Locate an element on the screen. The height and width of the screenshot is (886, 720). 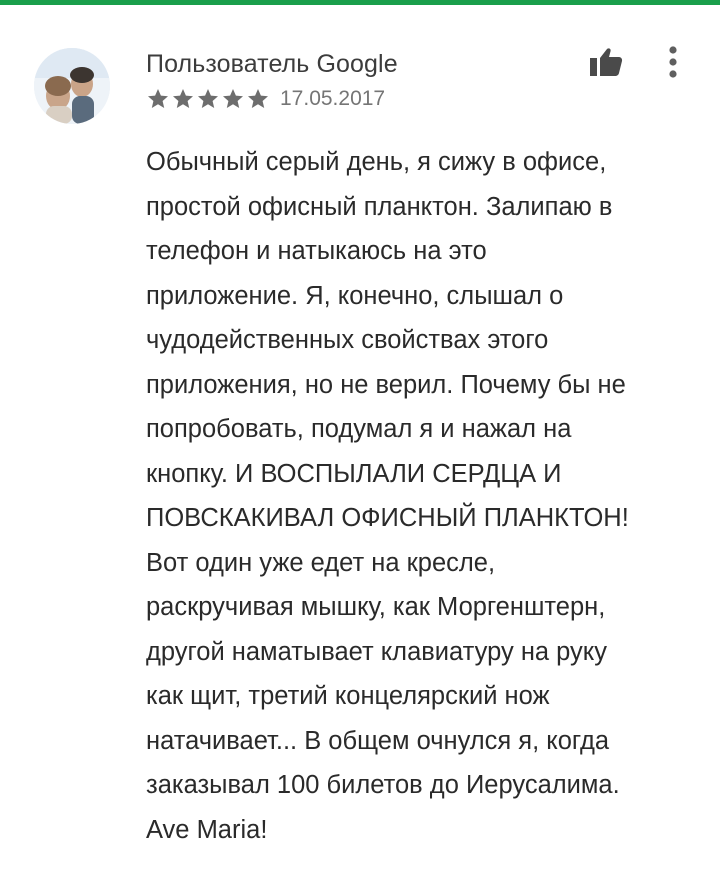
review-text-line: как щит, третий концелярский нож is located at coordinates (348, 696).